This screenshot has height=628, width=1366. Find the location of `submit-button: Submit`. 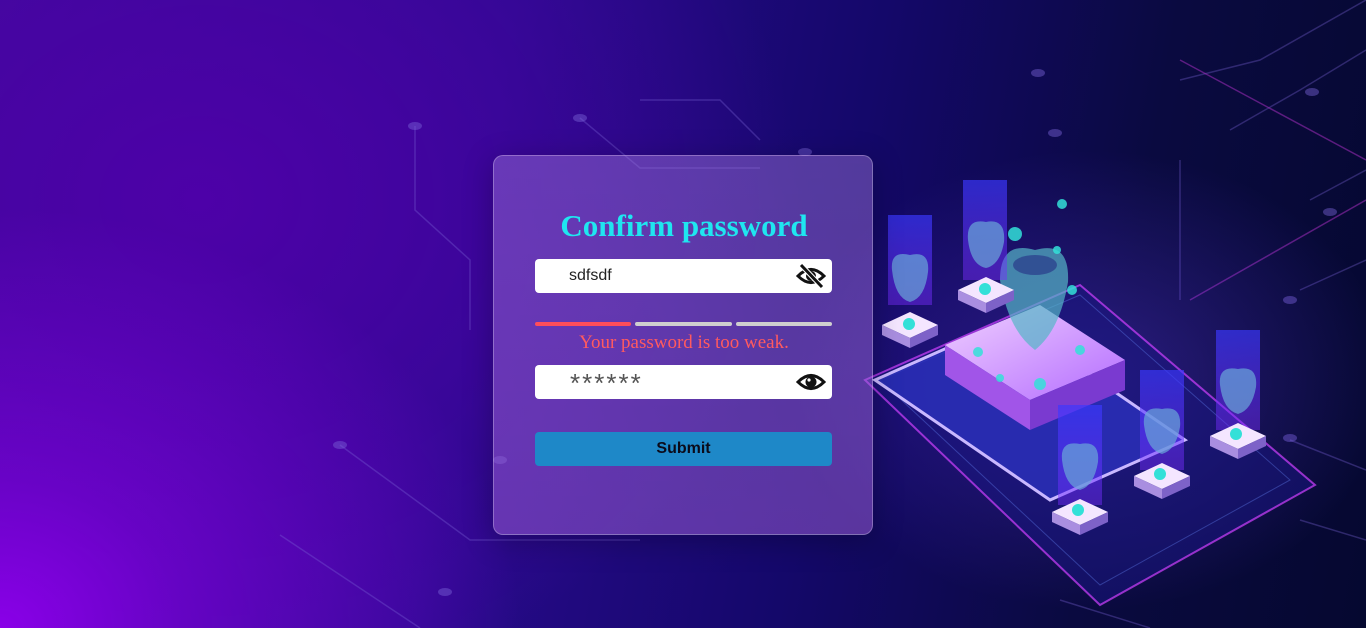

submit-button: Submit is located at coordinates (683, 449).